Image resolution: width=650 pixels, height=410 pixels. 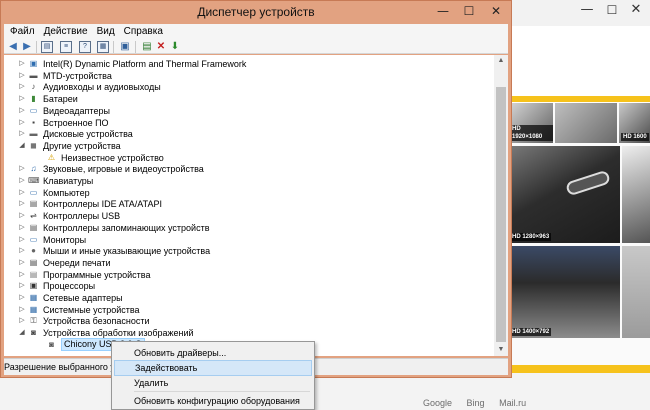 What do you see at coordinates (634, 123) in the screenshot?
I see `gallery-thumbnail: HD 1600` at bounding box center [634, 123].